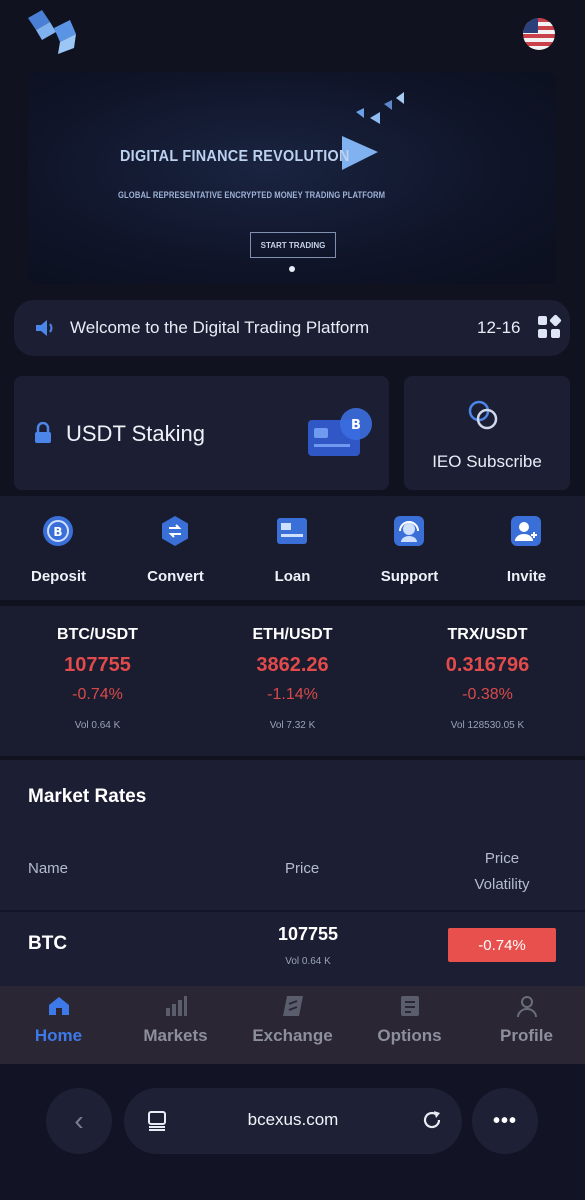 Image resolution: width=585 pixels, height=1200 pixels. I want to click on deposit-label: Deposit, so click(58, 576).